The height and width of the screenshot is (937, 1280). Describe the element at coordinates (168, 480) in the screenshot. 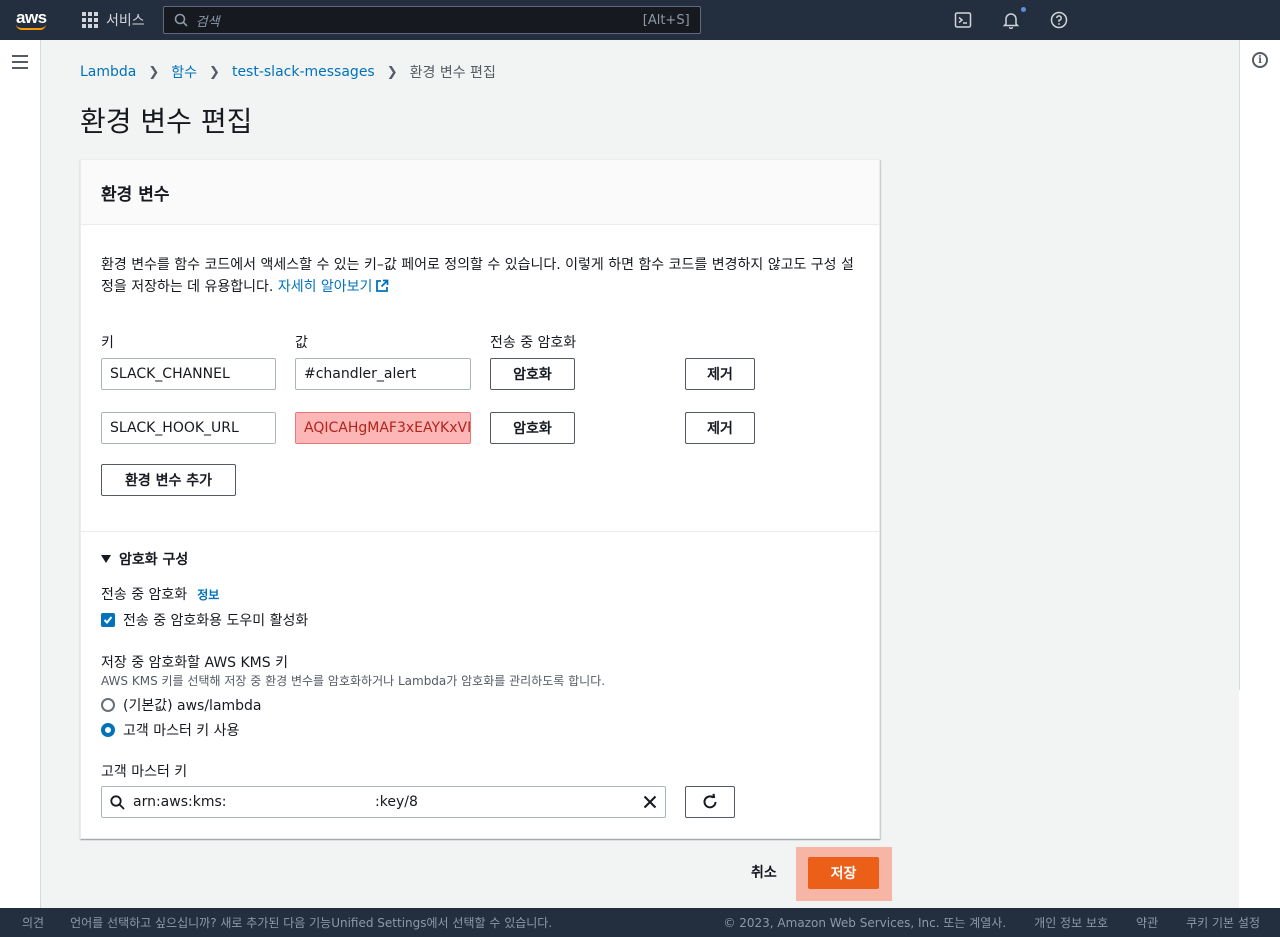

I see `add-env-var-button: 환경 변수 추가` at that location.